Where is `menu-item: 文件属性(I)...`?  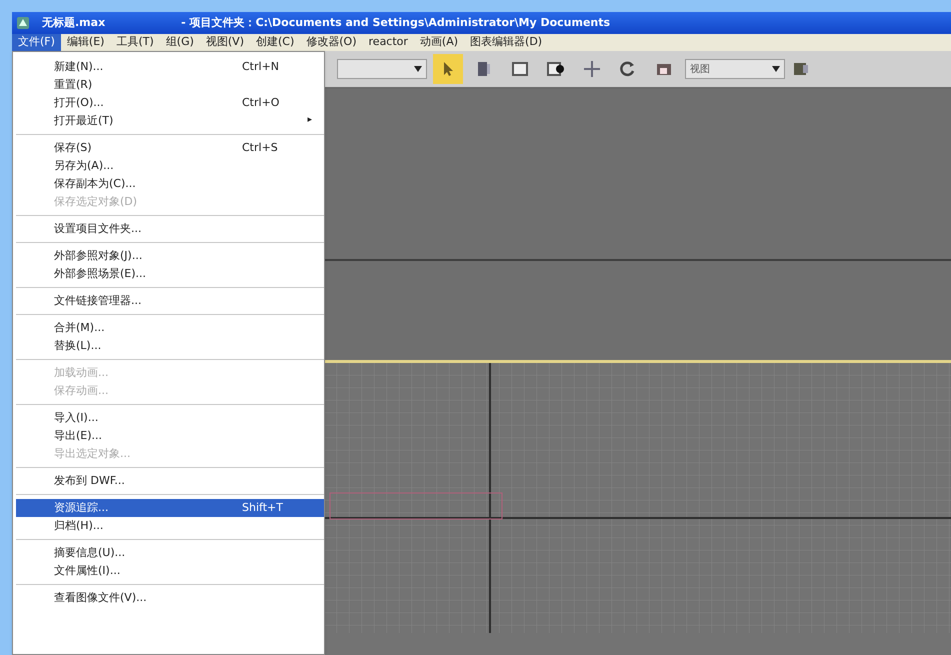 menu-item: 文件属性(I)... is located at coordinates (170, 571).